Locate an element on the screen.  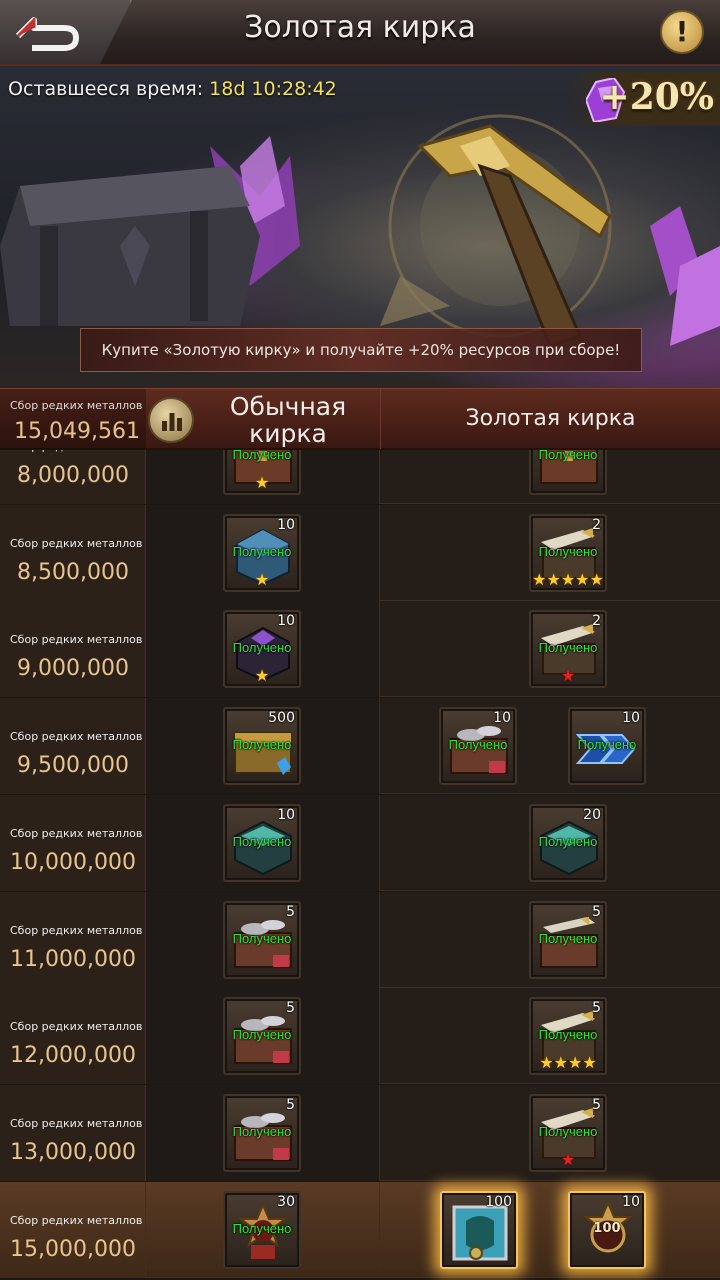
reward-item: 100 is located at coordinates (479, 1229).